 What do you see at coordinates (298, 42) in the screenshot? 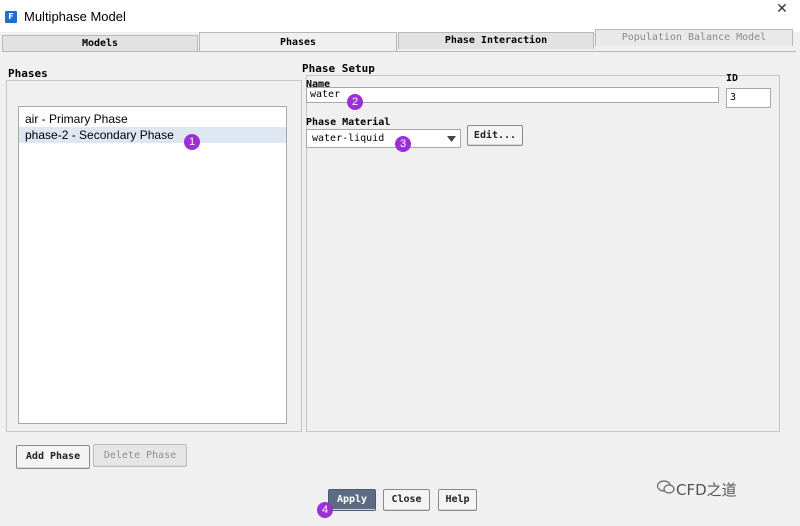
I see `tab-phases: Phases` at bounding box center [298, 42].